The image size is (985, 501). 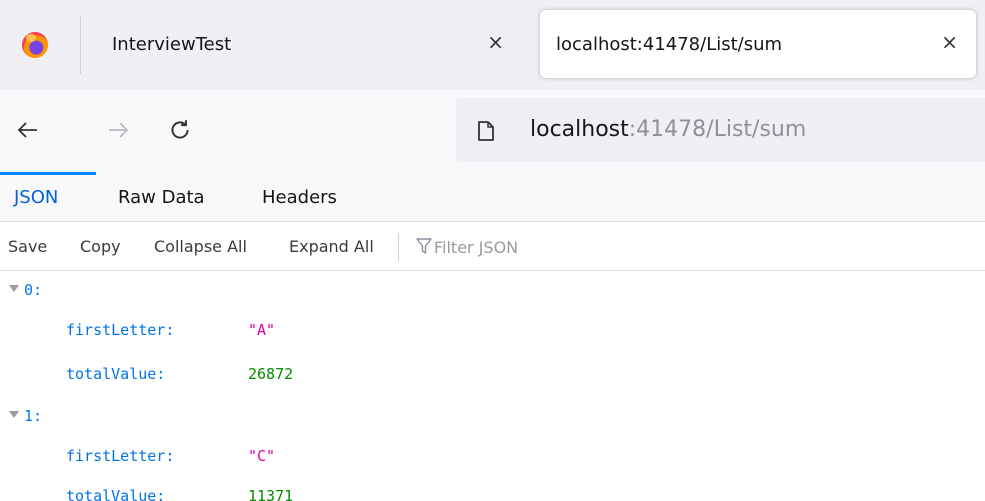 What do you see at coordinates (486, 131) in the screenshot?
I see `page-icon` at bounding box center [486, 131].